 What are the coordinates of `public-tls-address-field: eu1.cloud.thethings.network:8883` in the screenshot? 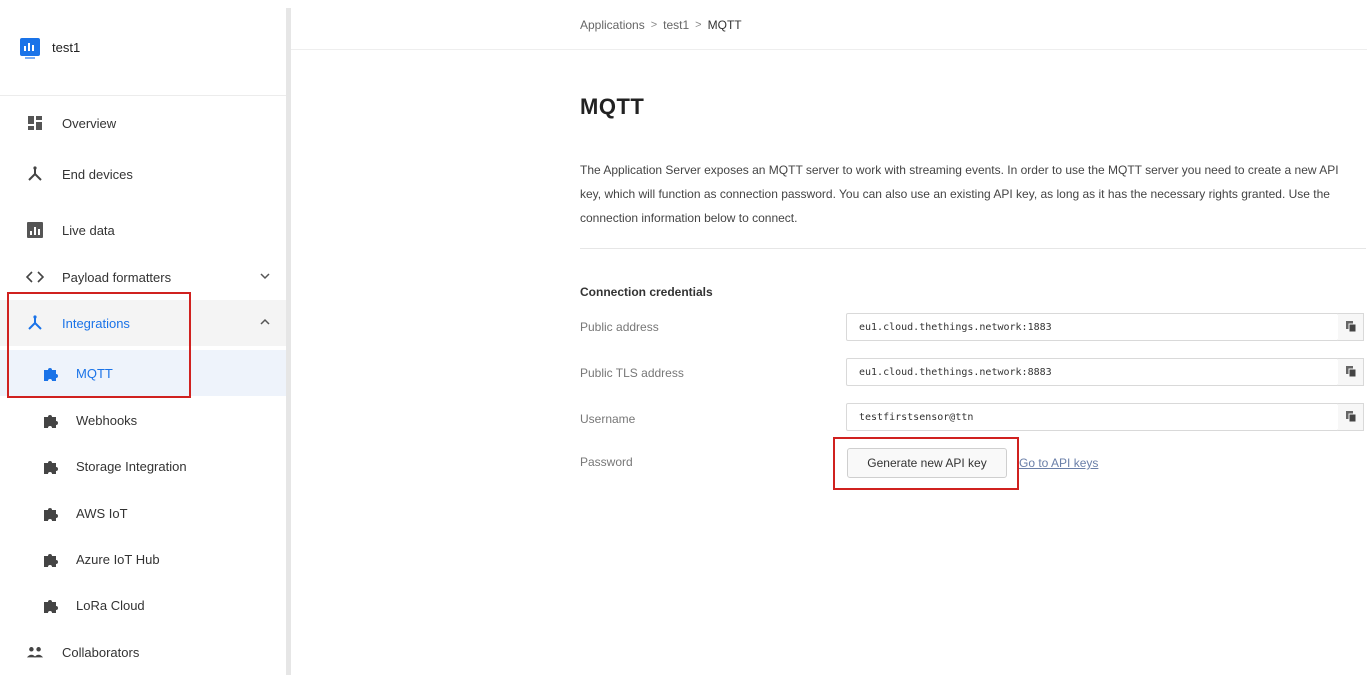 It's located at (1092, 372).